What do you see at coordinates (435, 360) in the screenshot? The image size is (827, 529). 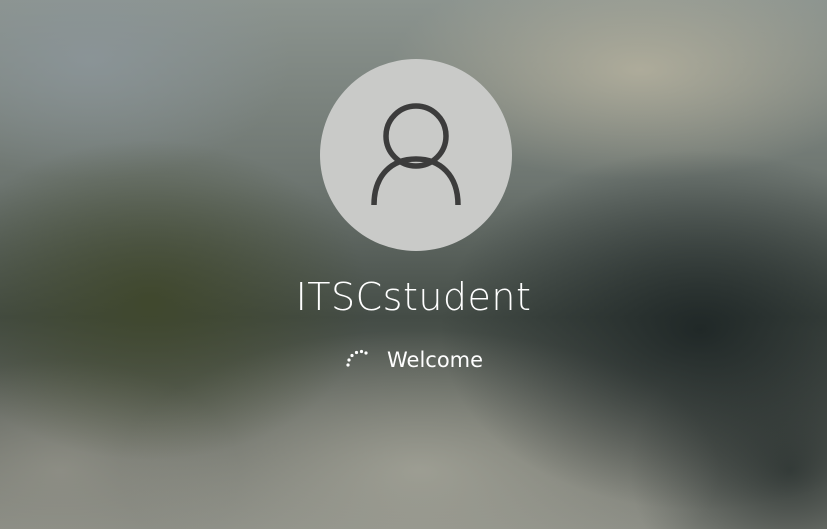 I see `welcome-status-text: Welcome` at bounding box center [435, 360].